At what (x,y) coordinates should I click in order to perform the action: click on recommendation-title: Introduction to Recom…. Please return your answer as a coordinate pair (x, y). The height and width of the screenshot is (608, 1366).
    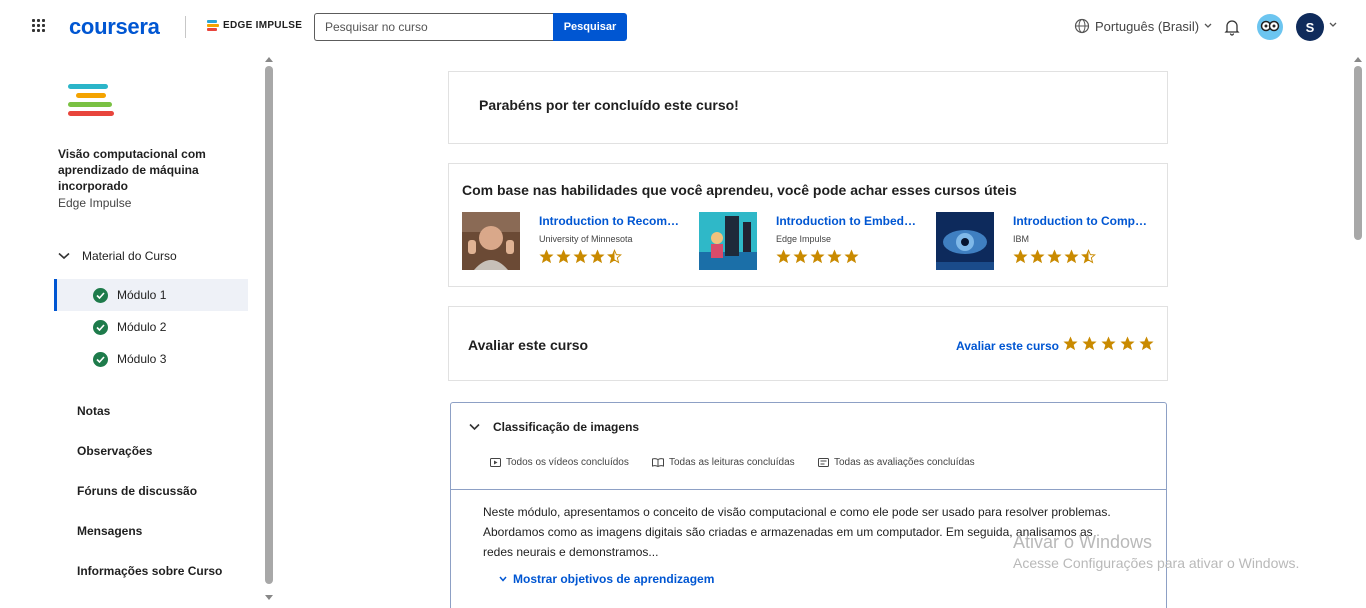
    Looking at the image, I should click on (609, 221).